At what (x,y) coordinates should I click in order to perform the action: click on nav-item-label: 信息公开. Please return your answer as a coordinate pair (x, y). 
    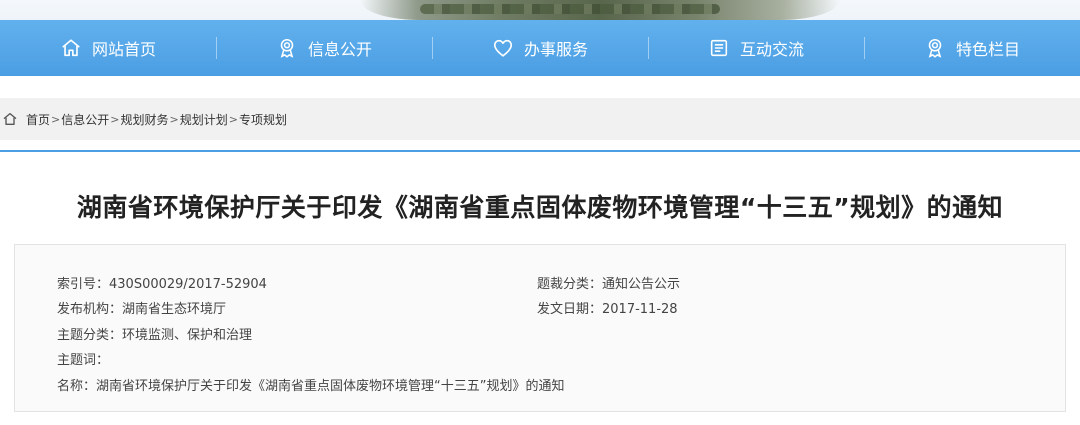
    Looking at the image, I should click on (339, 49).